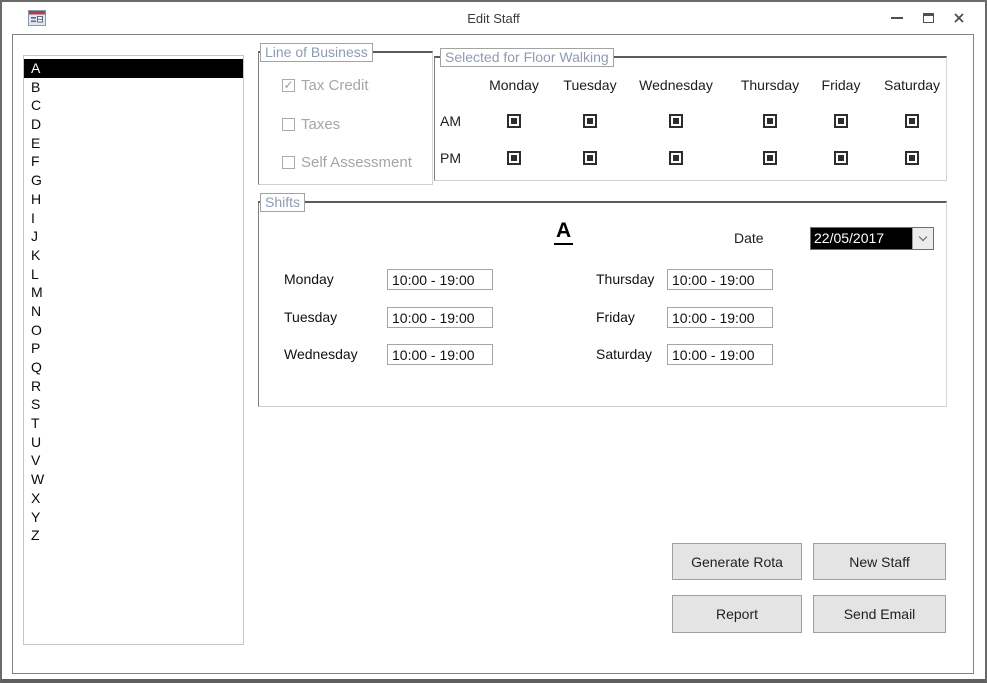 The image size is (987, 683). What do you see at coordinates (133, 330) in the screenshot?
I see `staff-list-item-o: O` at bounding box center [133, 330].